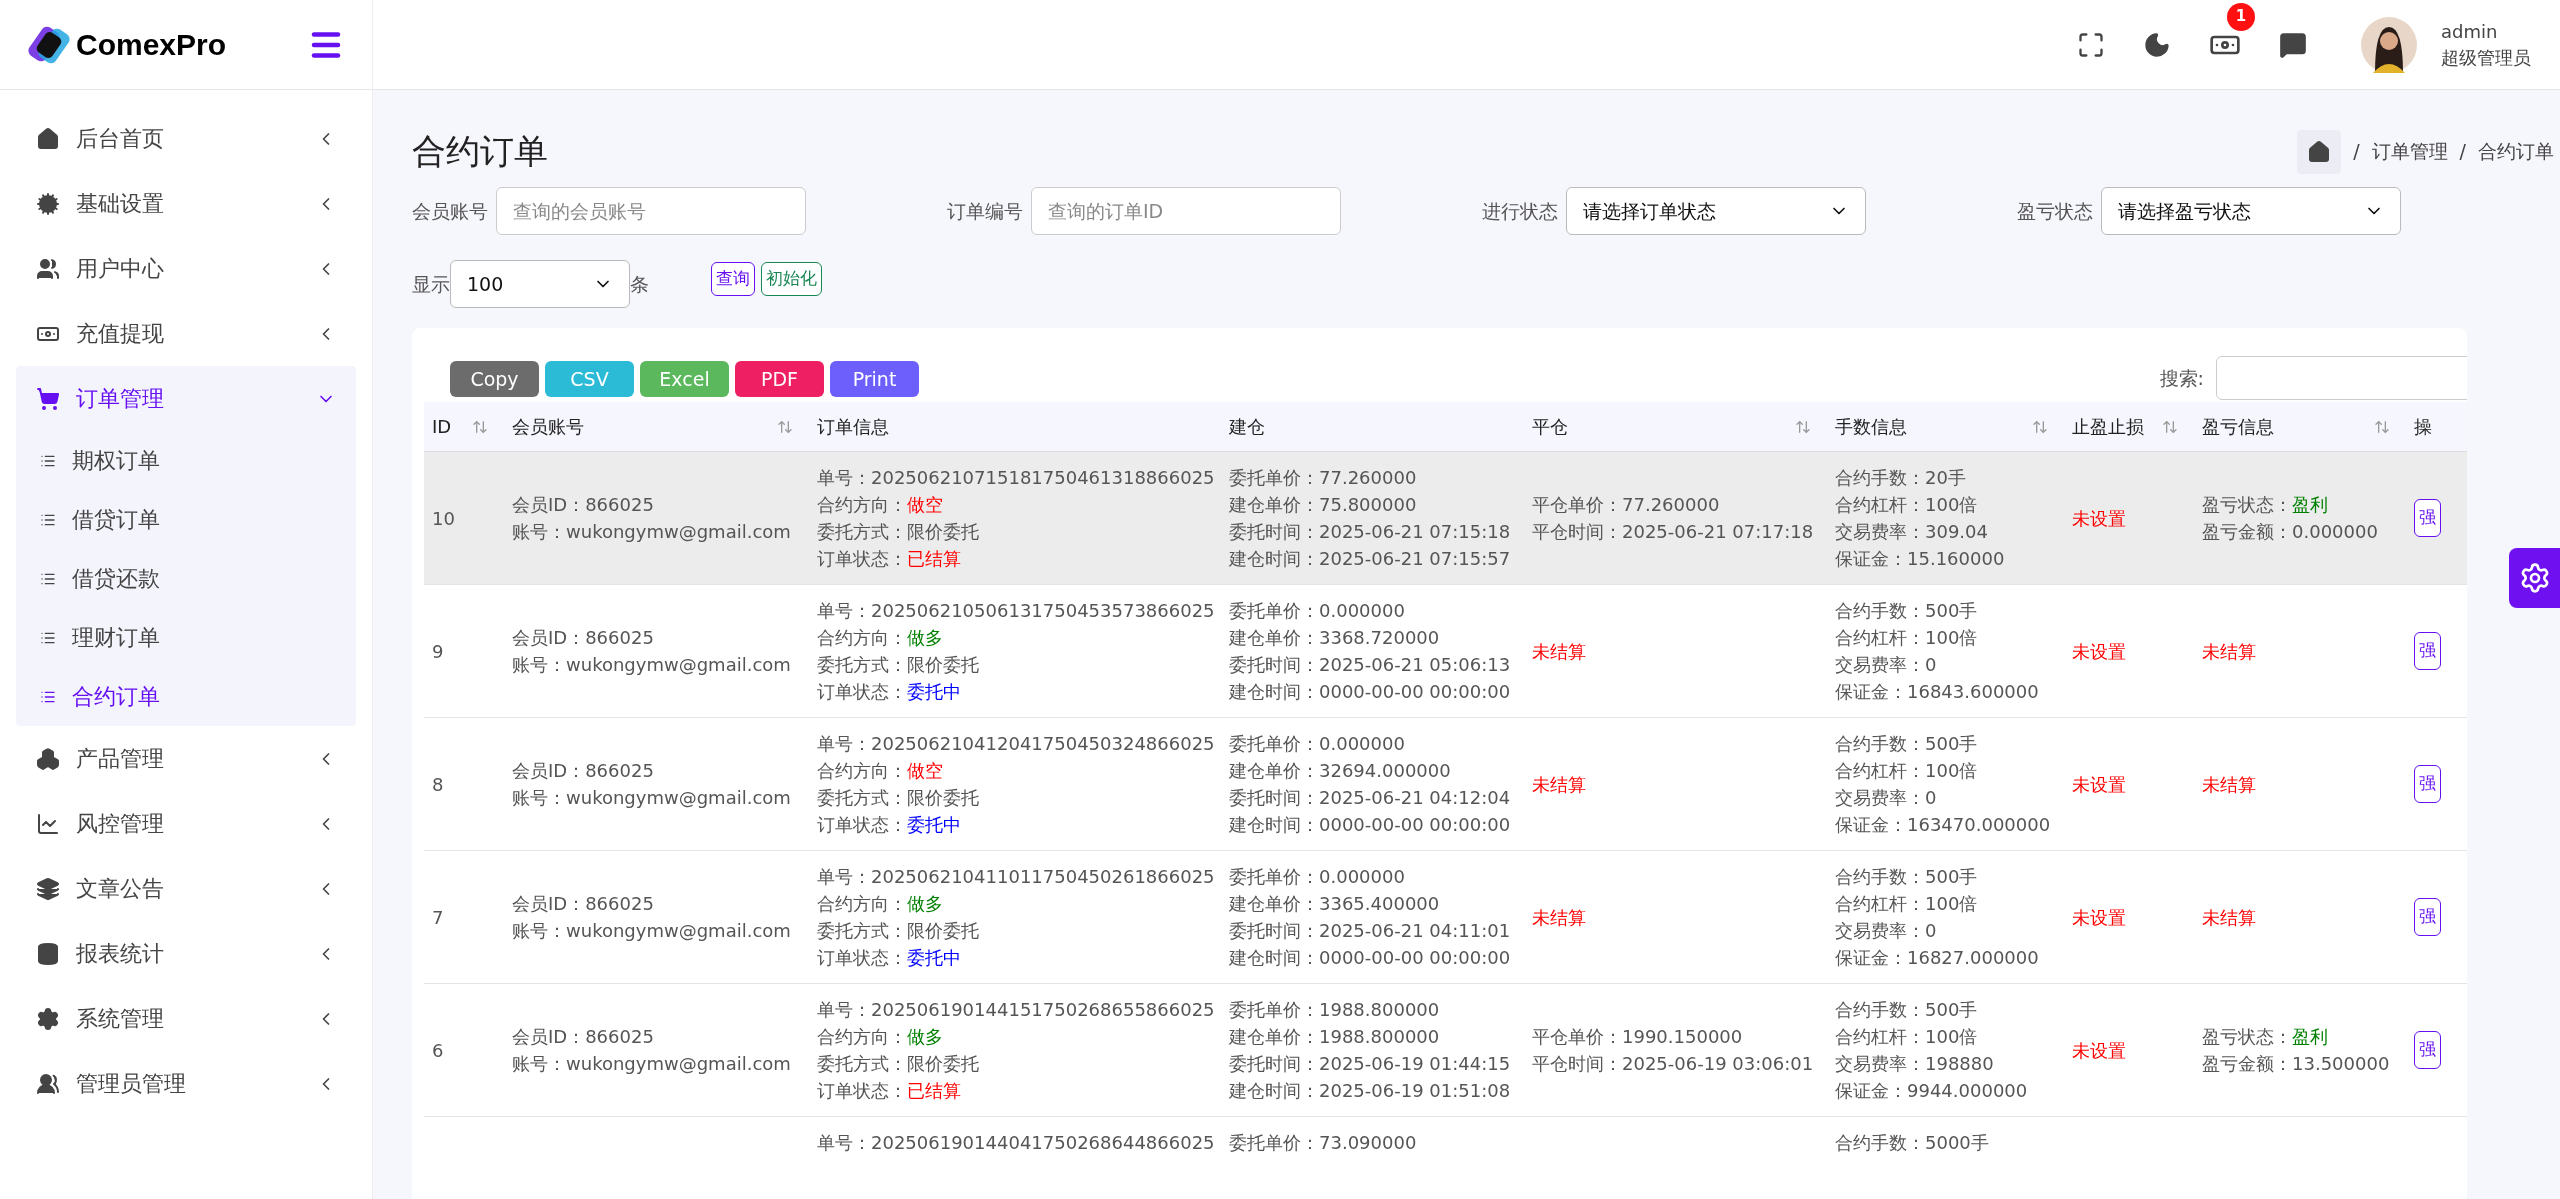  I want to click on submenu-item: 期权订单, so click(186, 460).